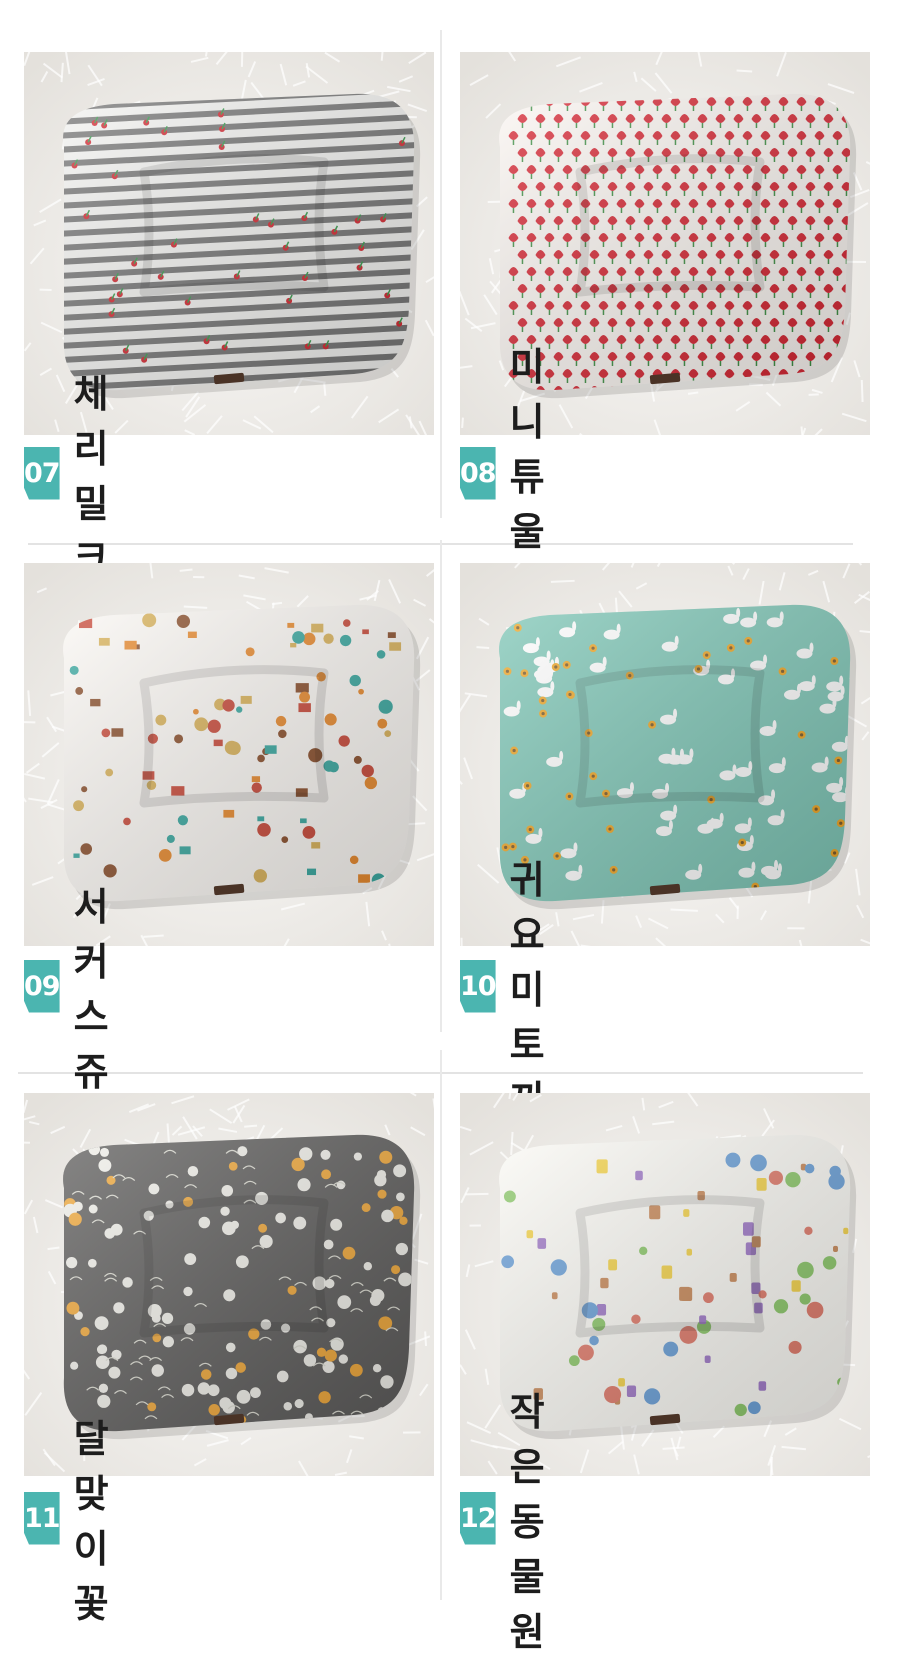 The height and width of the screenshot is (1656, 899). Describe the element at coordinates (78, 473) in the screenshot. I see `product-label: 07 체리 밀크` at that location.